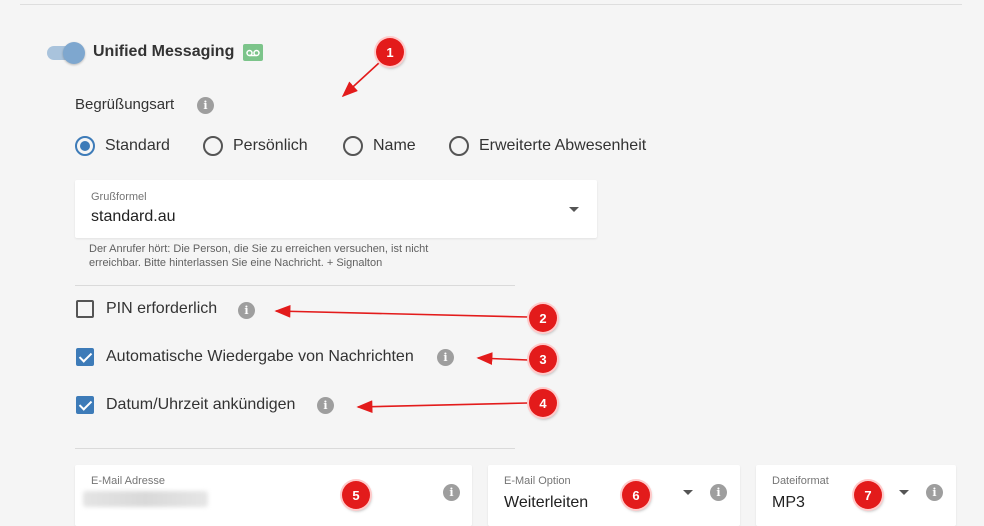 This screenshot has height=526, width=984. I want to click on radio-label: Erweiterte Abwesenheit, so click(563, 145).